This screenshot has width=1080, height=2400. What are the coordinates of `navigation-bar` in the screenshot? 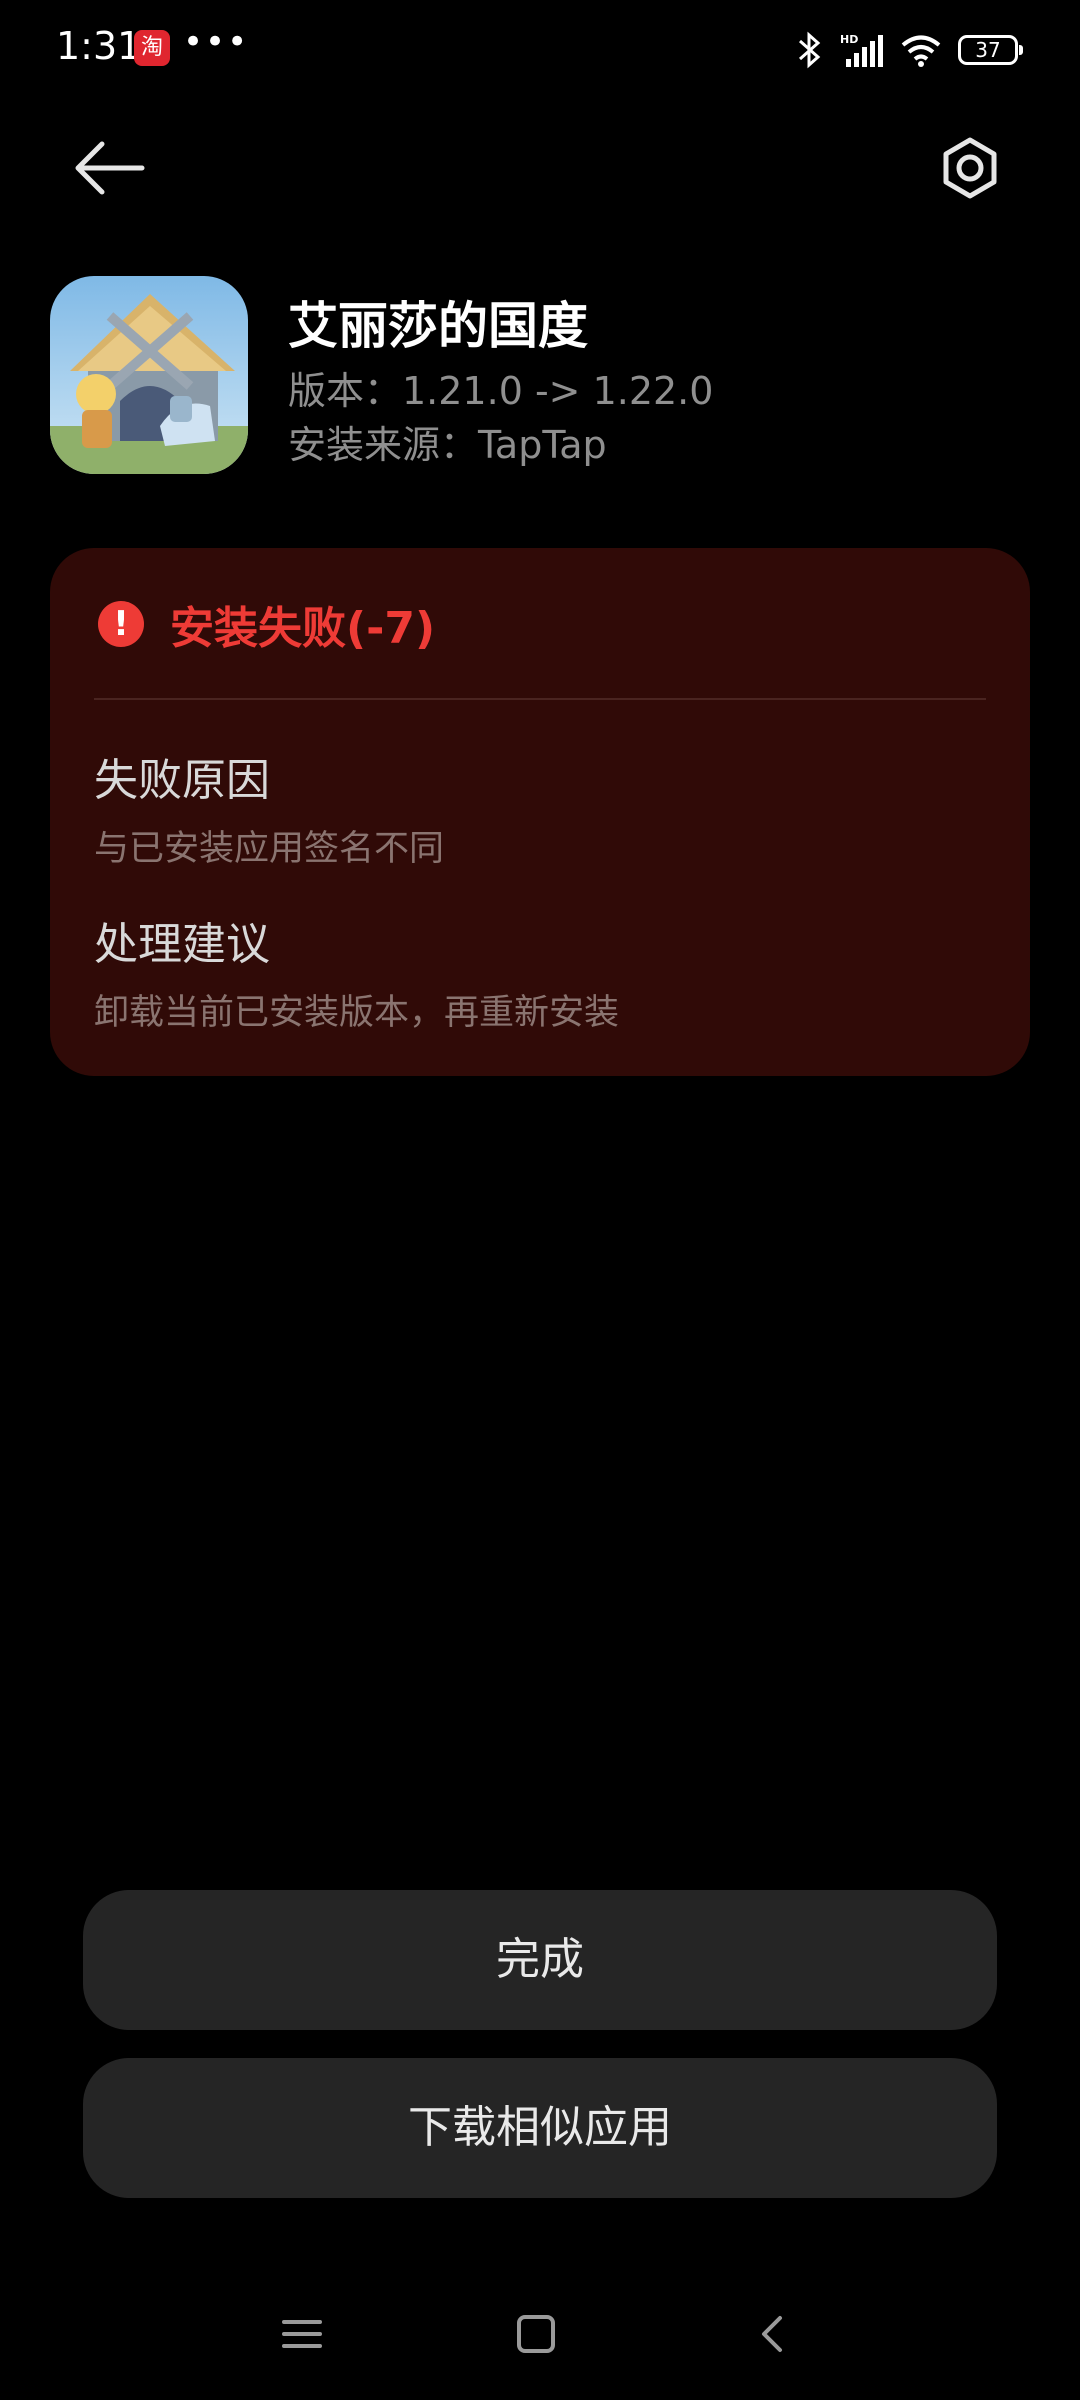 It's located at (540, 2340).